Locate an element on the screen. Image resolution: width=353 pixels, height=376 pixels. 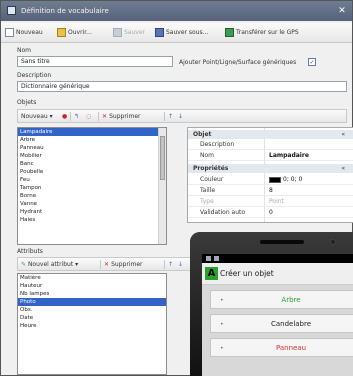
object-list-item: Banc is located at coordinates (92, 164).